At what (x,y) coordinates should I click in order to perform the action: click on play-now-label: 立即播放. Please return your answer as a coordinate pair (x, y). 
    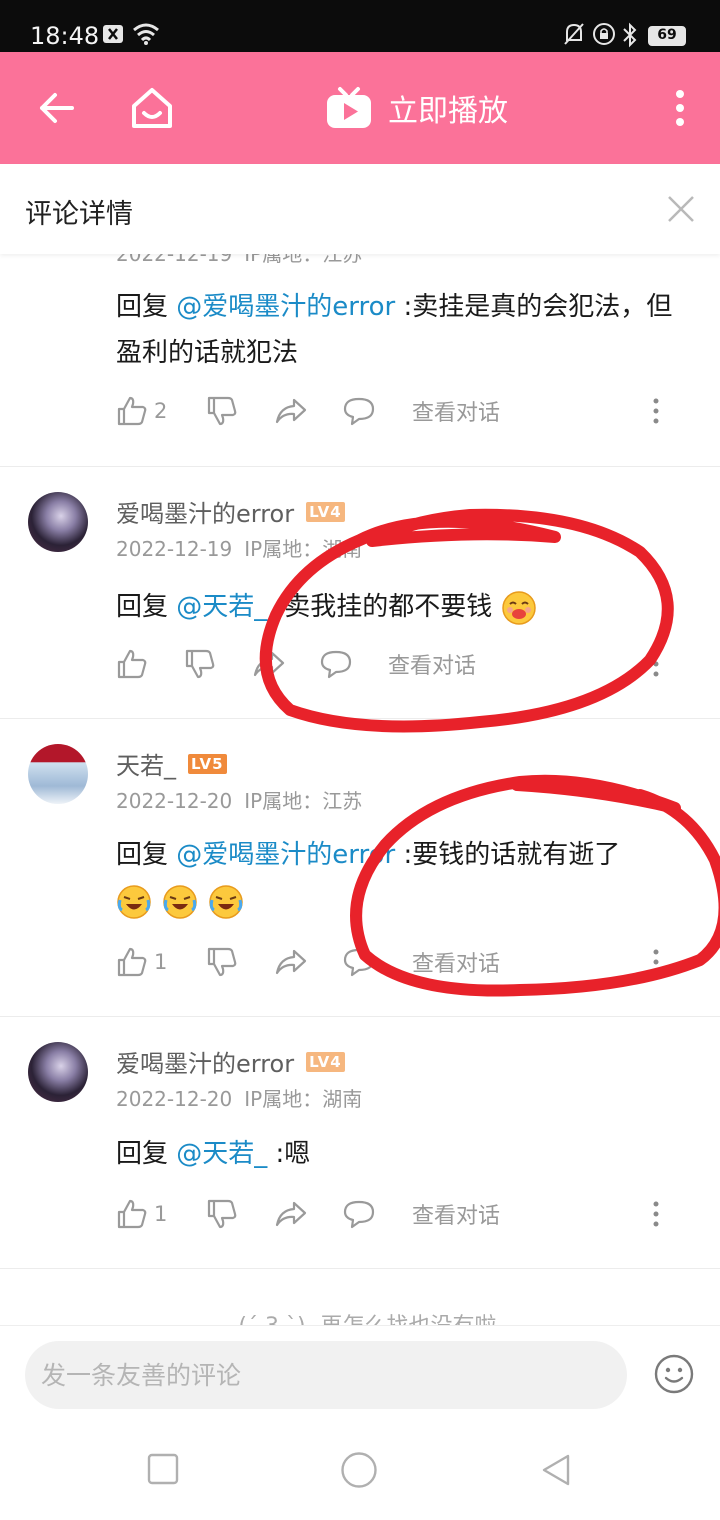
    Looking at the image, I should click on (448, 111).